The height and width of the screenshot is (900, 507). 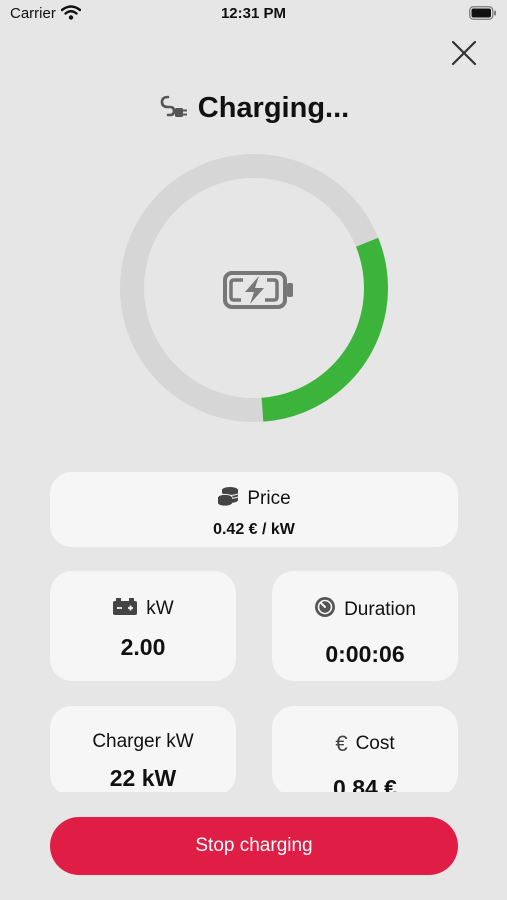 What do you see at coordinates (365, 626) in the screenshot?
I see `duration-card: Duration 0:00:06` at bounding box center [365, 626].